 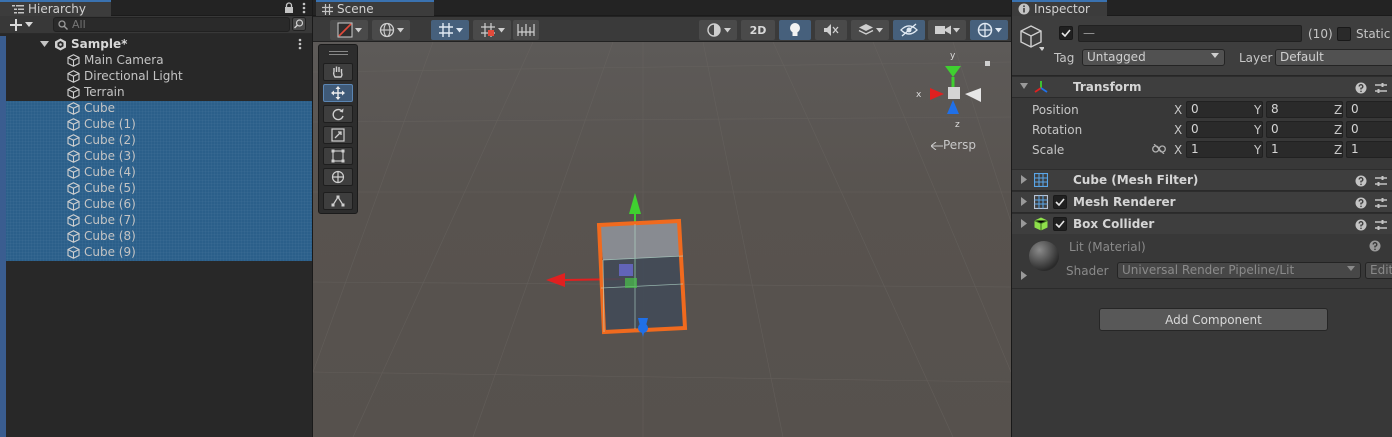 I want to click on hierarchy-item: Main Camera, so click(x=156, y=60).